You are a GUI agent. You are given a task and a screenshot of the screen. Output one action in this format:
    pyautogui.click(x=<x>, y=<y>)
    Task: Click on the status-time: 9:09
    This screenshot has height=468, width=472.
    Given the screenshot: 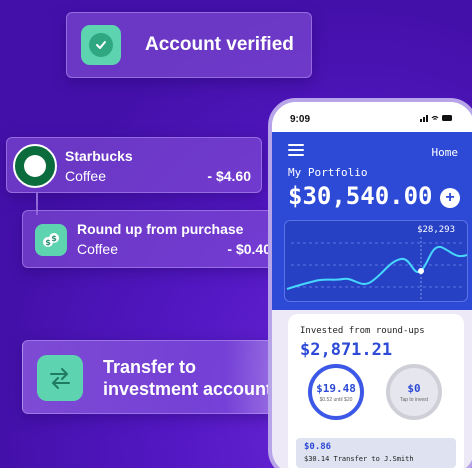 What is the action you would take?
    pyautogui.click(x=300, y=119)
    